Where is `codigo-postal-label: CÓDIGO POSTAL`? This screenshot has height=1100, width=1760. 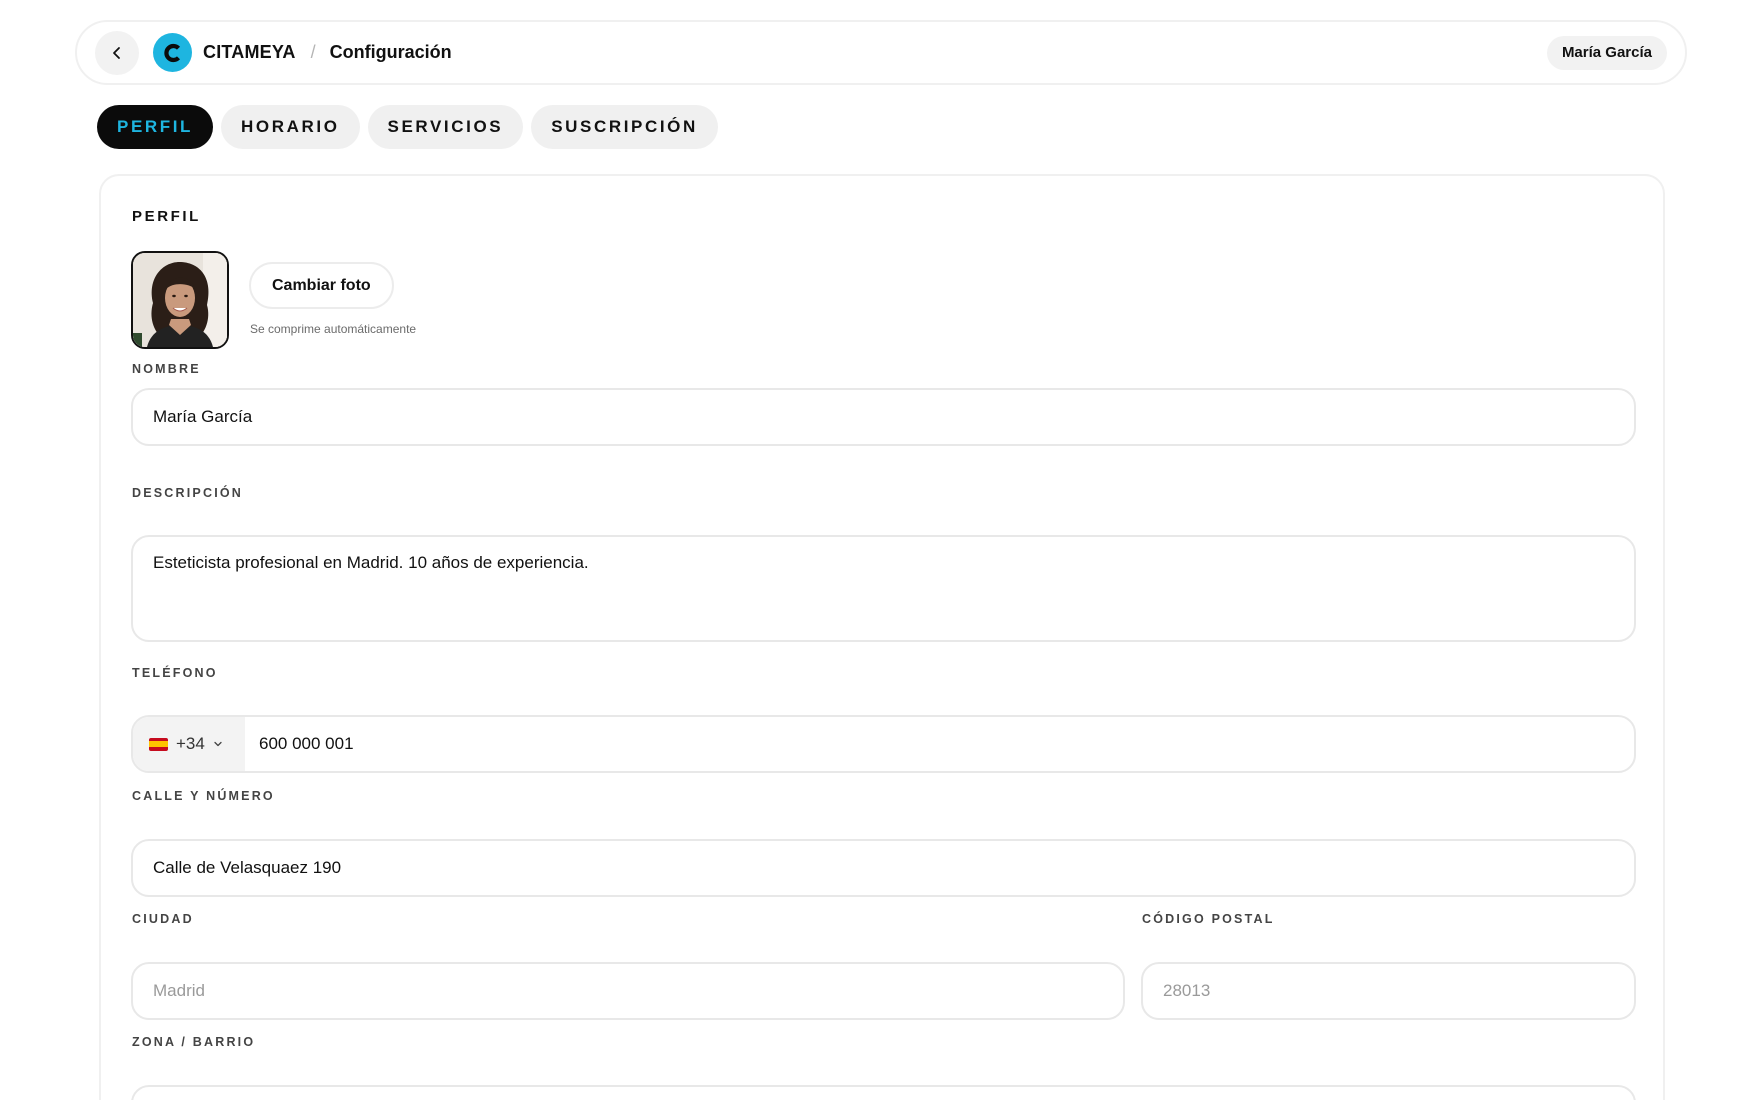 codigo-postal-label: CÓDIGO POSTAL is located at coordinates (1208, 919).